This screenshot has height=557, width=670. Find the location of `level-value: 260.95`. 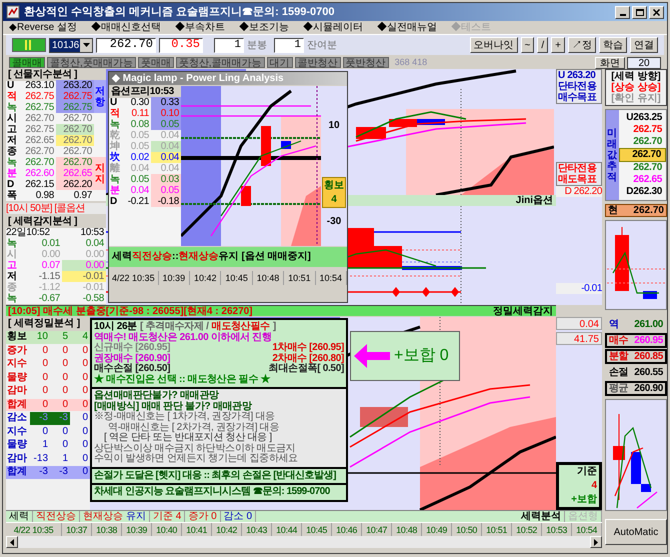

level-value: 260.95 is located at coordinates (648, 340).